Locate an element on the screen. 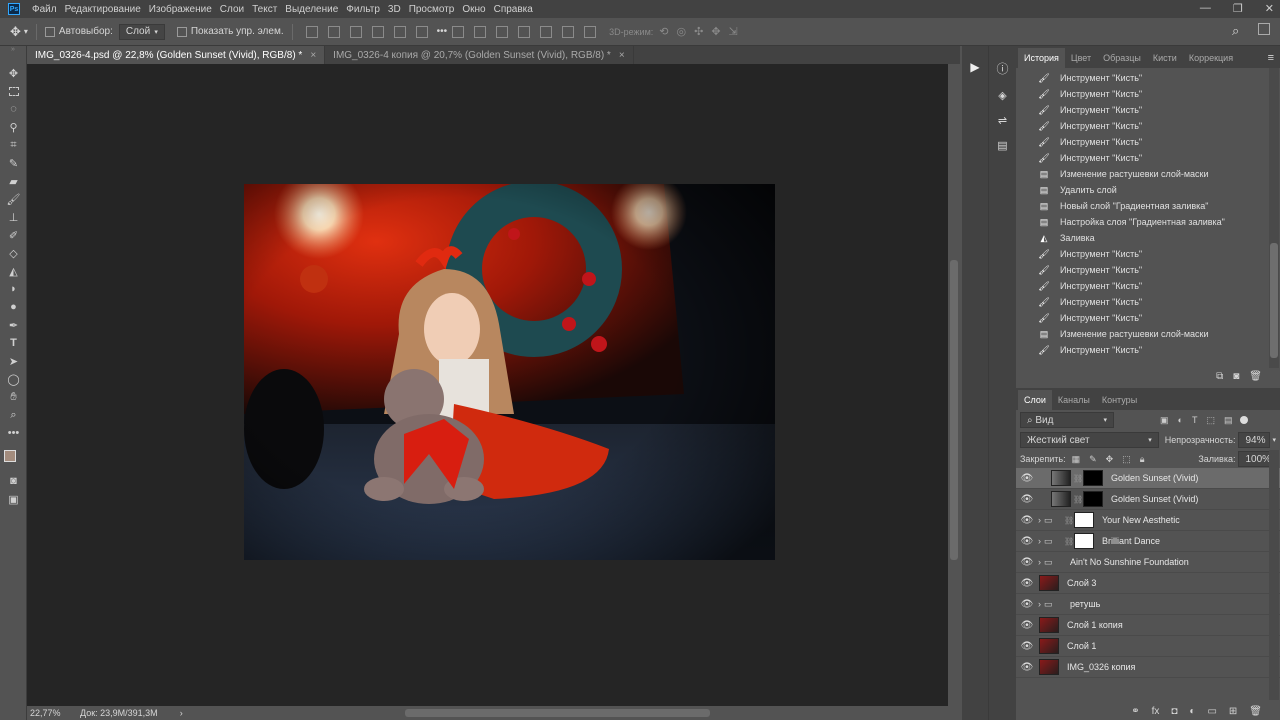  filter-toggle-icon is located at coordinates (1244, 420).